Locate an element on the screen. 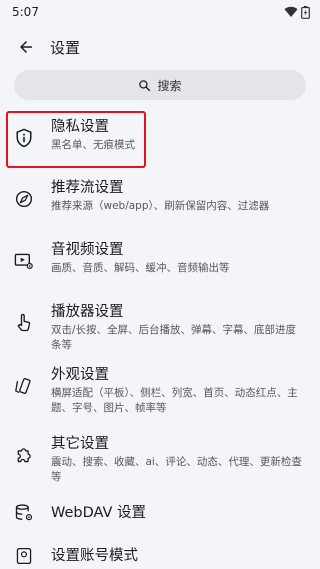 The width and height of the screenshot is (320, 569). compass-icon is located at coordinates (24, 199).